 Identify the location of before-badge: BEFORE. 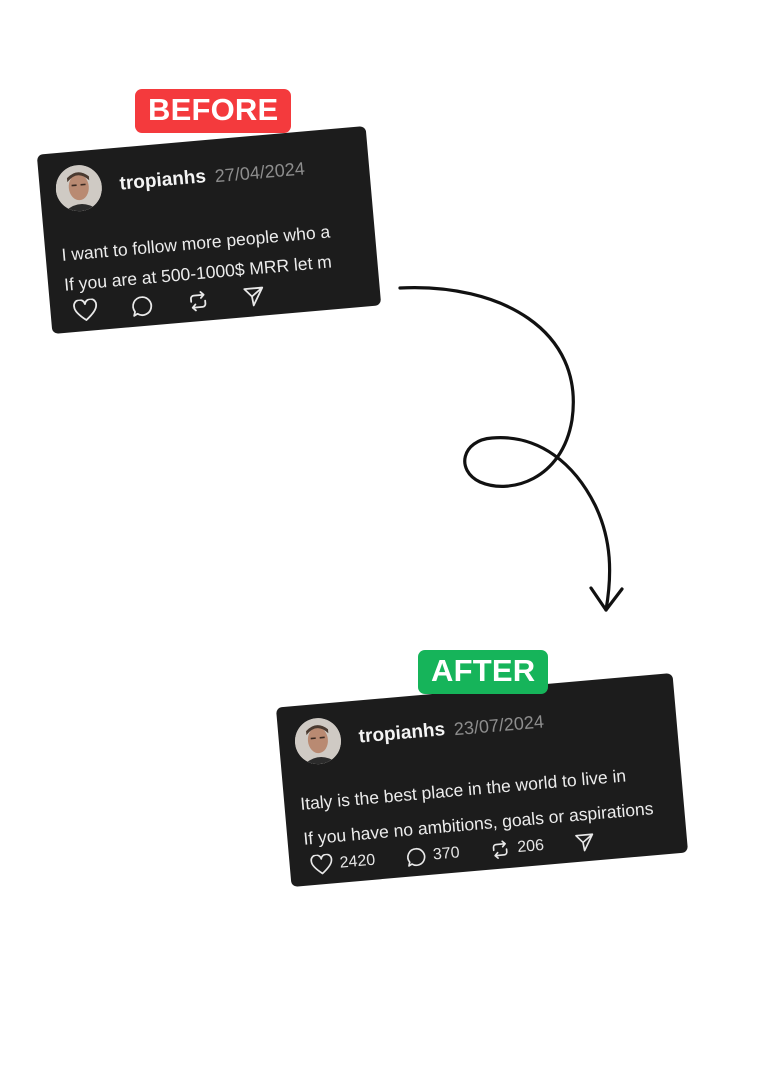
(213, 111).